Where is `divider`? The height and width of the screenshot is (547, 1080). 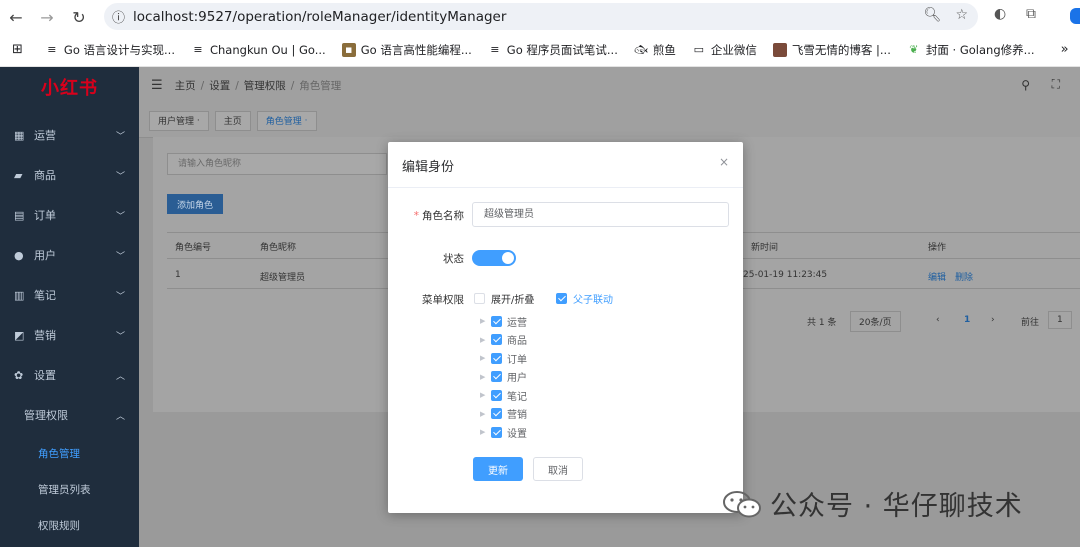 divider is located at coordinates (565, 187).